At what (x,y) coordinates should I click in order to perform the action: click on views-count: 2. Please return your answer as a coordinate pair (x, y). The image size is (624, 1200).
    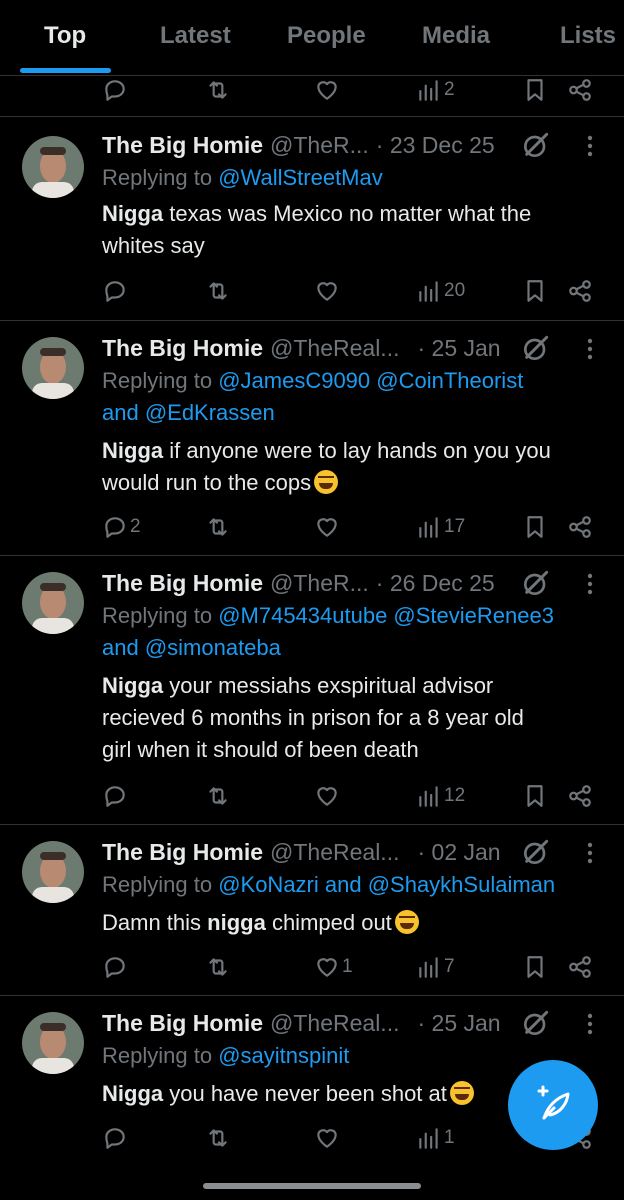
    Looking at the image, I should click on (449, 89).